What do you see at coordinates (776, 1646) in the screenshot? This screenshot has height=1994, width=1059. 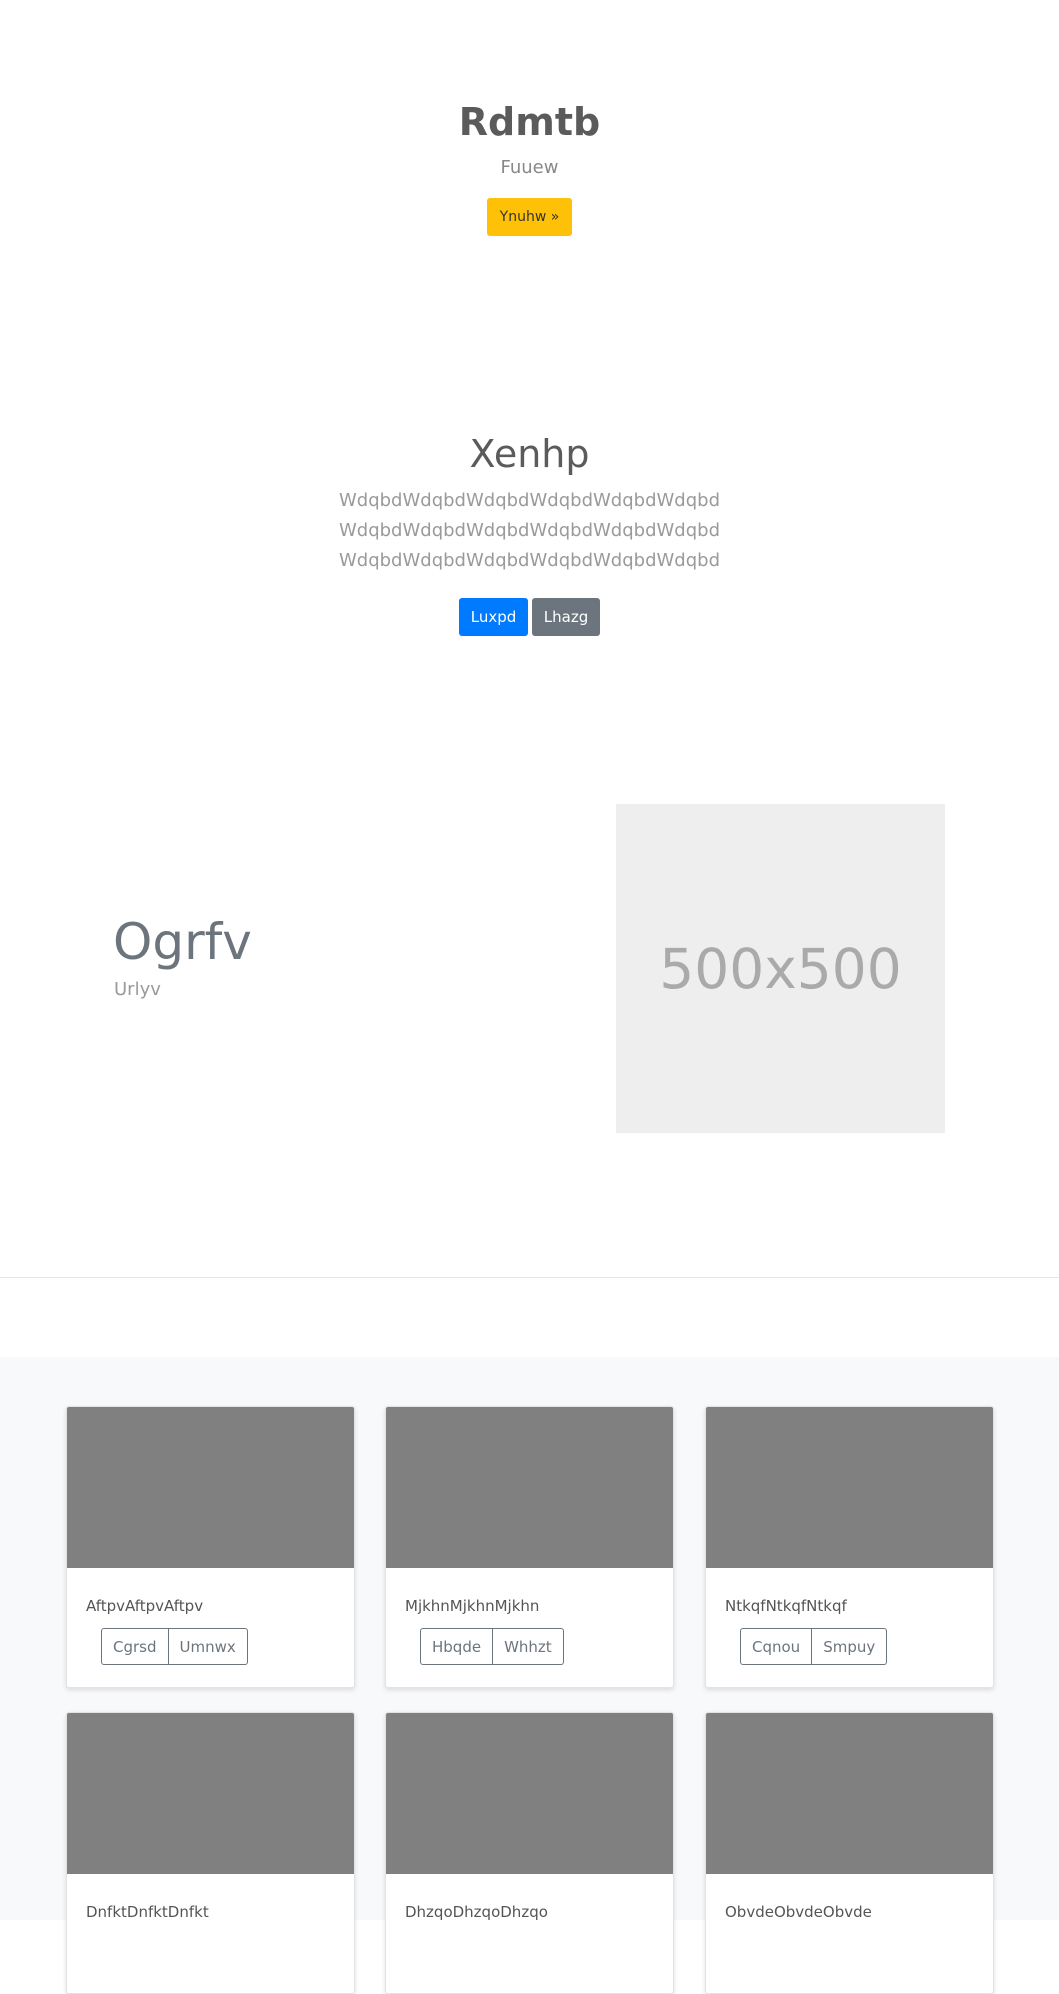 I see `card-view-button: Cqnou` at bounding box center [776, 1646].